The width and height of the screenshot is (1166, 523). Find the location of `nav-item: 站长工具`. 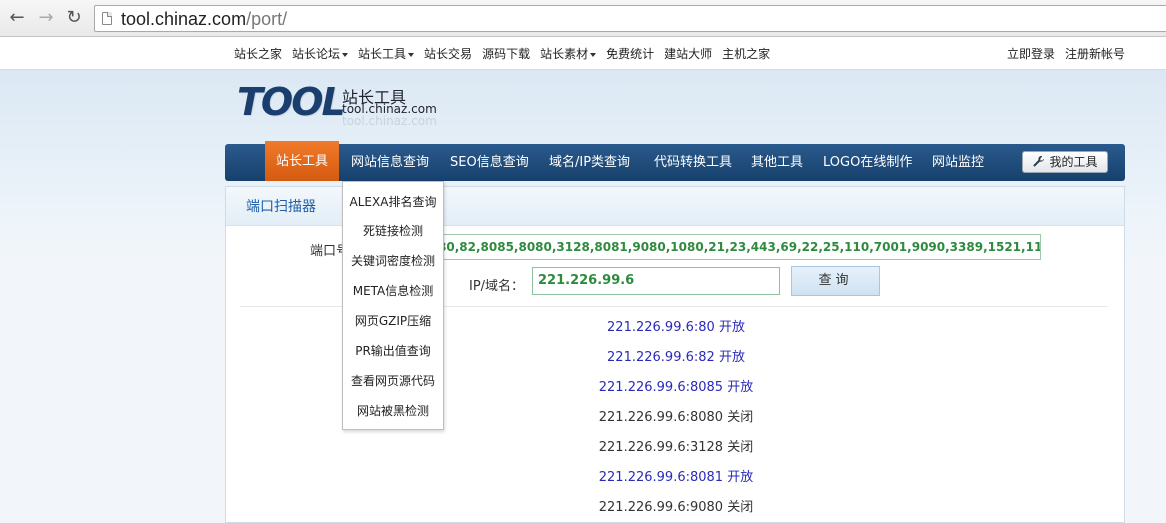

nav-item: 站长工具 is located at coordinates (302, 161).